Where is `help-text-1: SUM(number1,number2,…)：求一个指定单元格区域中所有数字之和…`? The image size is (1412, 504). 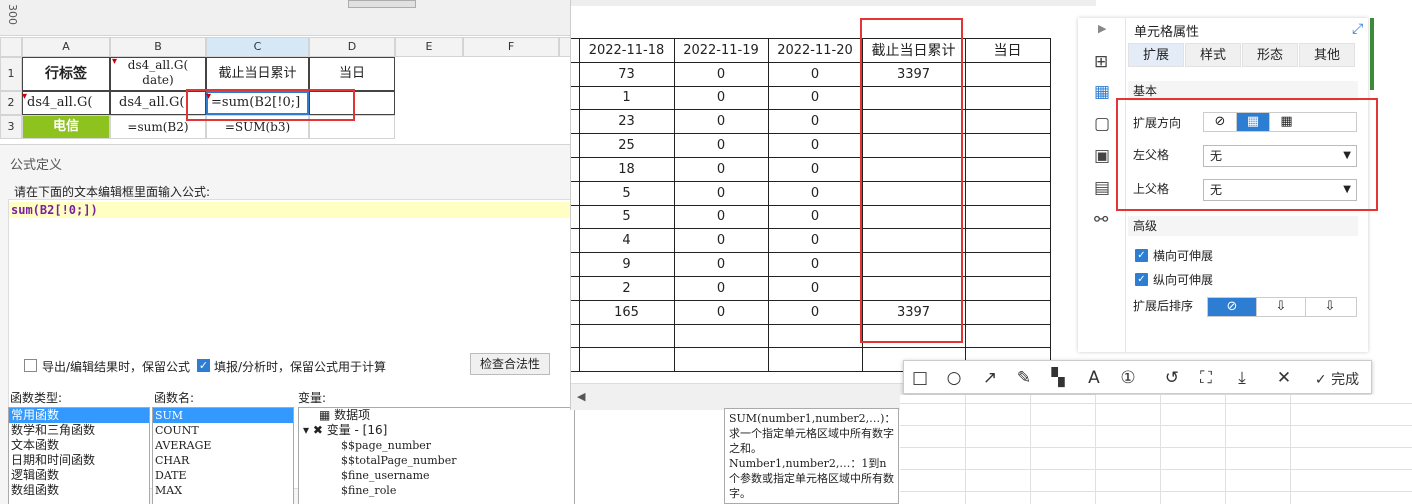
help-text-1: SUM(number1,number2,…)：求一个指定单元格区域中所有数字之和… is located at coordinates (812, 433).